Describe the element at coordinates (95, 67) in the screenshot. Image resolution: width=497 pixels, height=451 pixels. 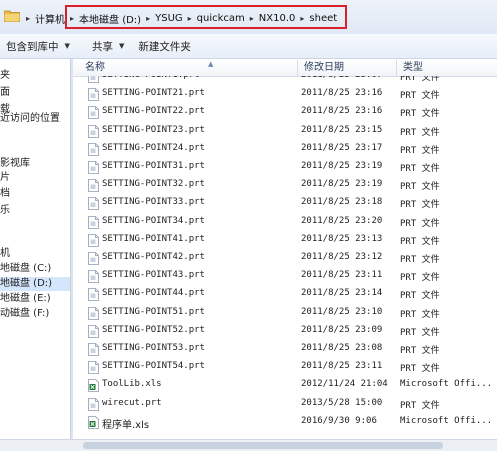
I see `column-header-name-label: 名称` at that location.